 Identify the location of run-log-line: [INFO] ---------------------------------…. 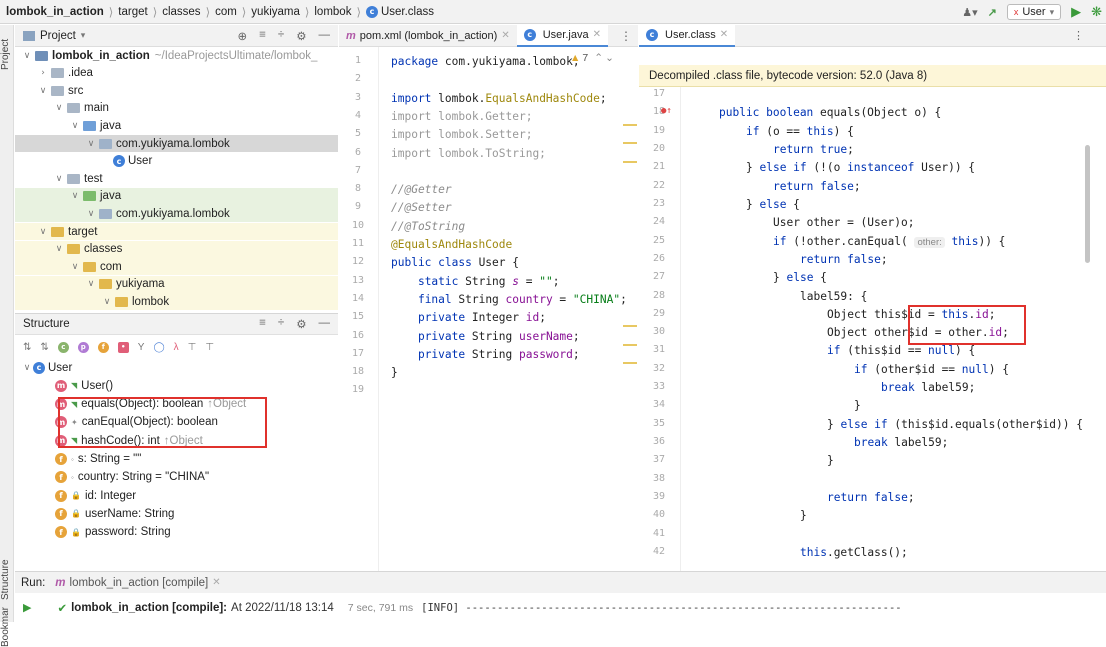
(661, 607).